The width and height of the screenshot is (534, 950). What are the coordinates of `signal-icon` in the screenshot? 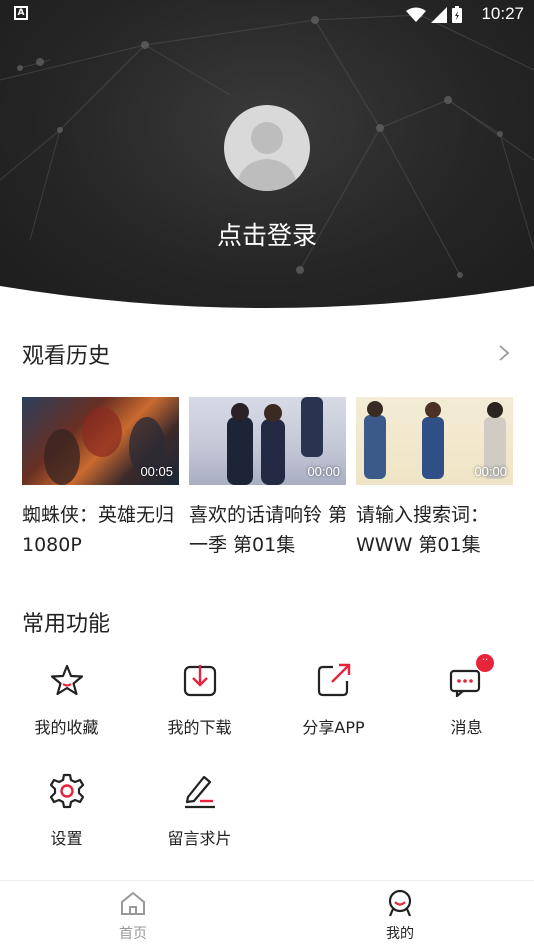 It's located at (439, 14).